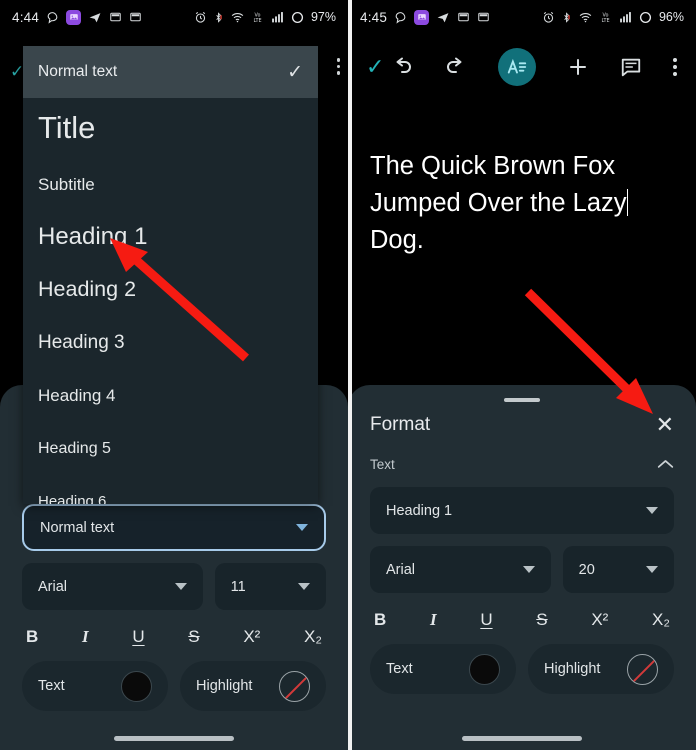 Image resolution: width=696 pixels, height=750 pixels. I want to click on style-option-heading-1: Heading 1, so click(170, 237).